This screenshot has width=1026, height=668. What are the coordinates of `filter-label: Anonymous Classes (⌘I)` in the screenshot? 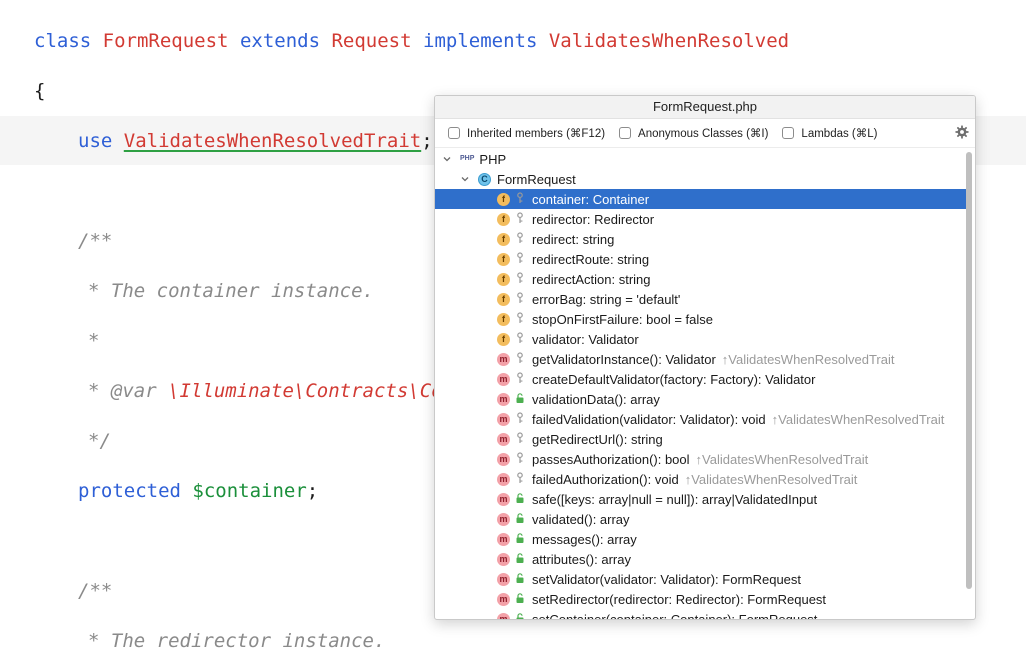 It's located at (703, 134).